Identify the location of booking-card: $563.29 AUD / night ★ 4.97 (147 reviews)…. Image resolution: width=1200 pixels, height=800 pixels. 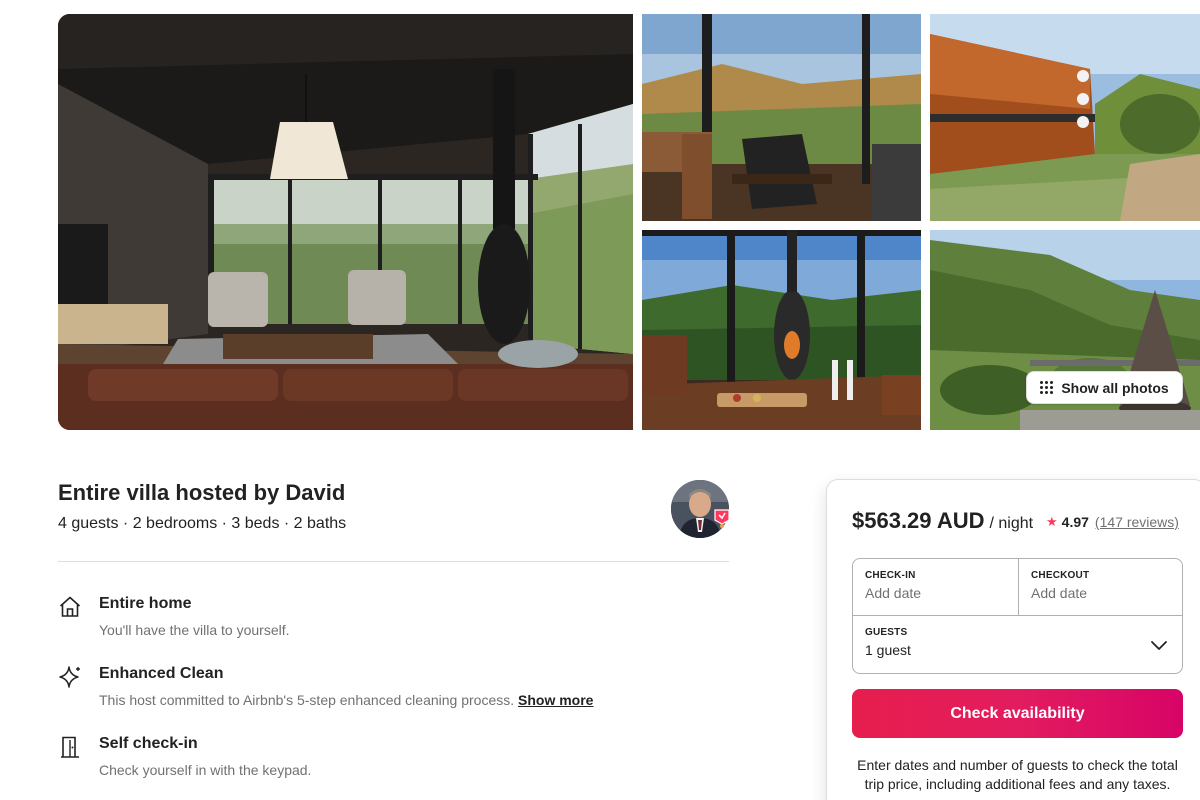
(1013, 639).